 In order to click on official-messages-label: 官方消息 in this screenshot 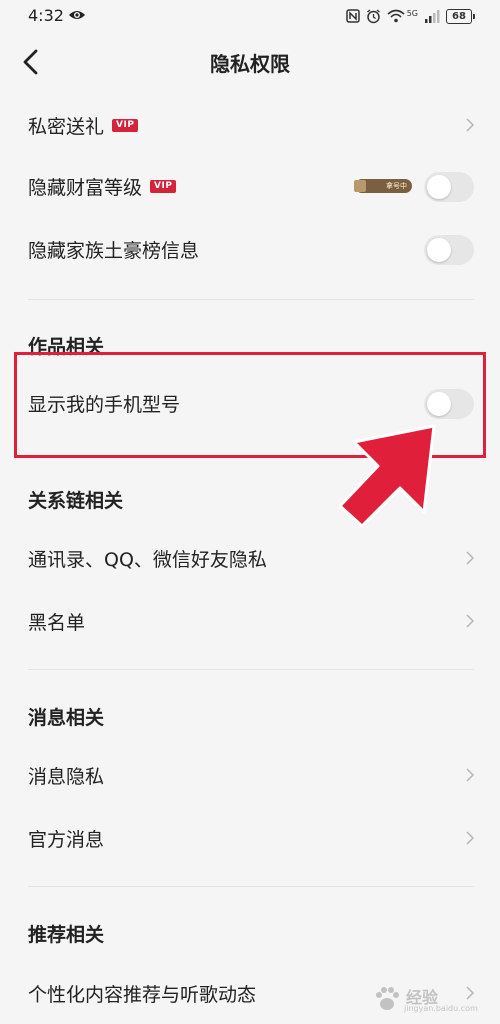, I will do `click(66, 840)`.